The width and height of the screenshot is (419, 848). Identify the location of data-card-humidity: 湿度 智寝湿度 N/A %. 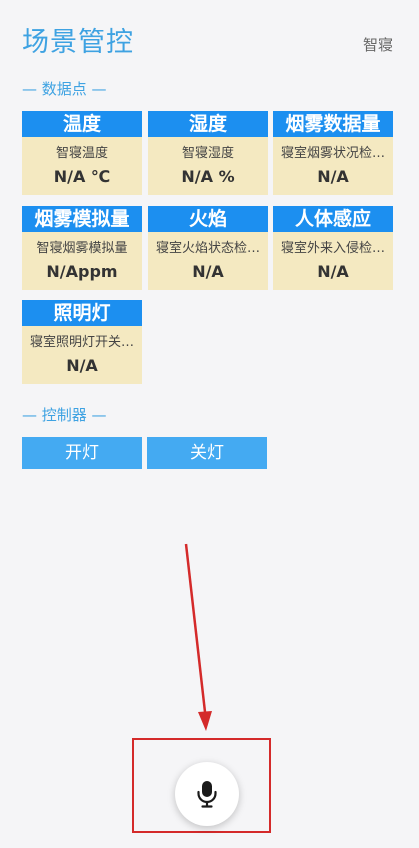
(208, 153).